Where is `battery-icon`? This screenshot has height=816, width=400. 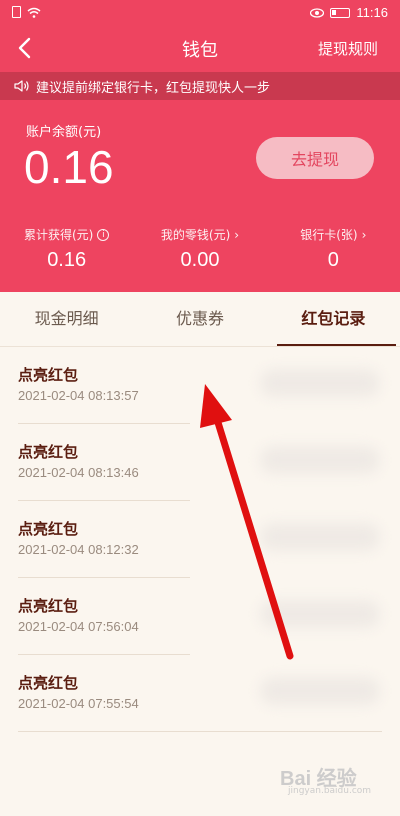
battery-icon is located at coordinates (340, 12).